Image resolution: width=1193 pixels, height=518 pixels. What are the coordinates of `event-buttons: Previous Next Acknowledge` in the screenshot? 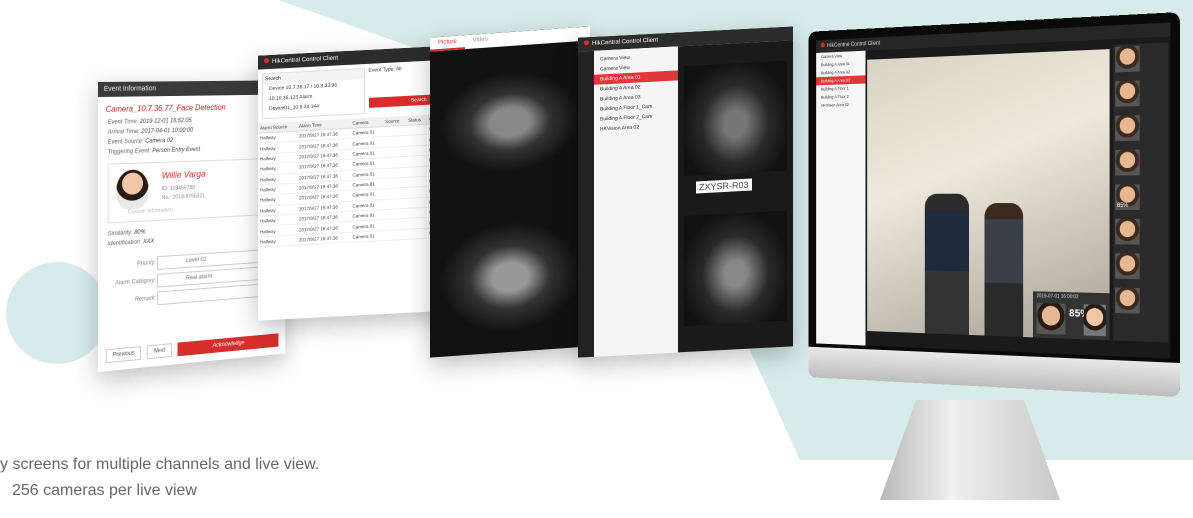 It's located at (192, 348).